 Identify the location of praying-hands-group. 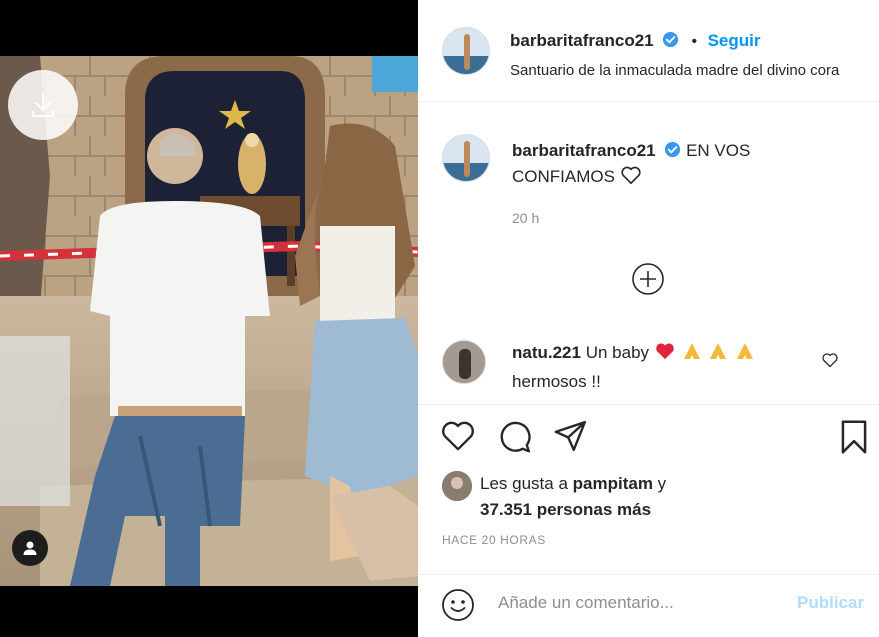
(718, 355).